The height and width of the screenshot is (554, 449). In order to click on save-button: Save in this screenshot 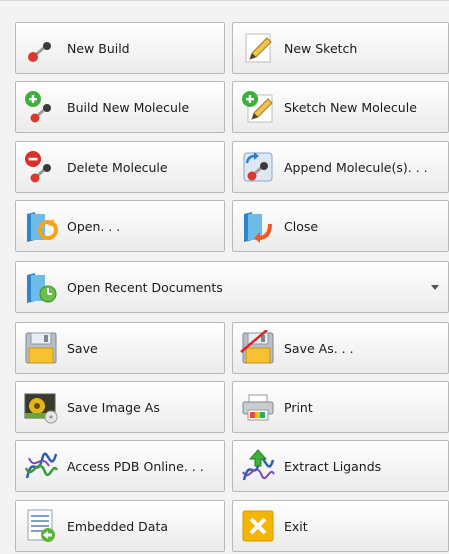, I will do `click(120, 348)`.